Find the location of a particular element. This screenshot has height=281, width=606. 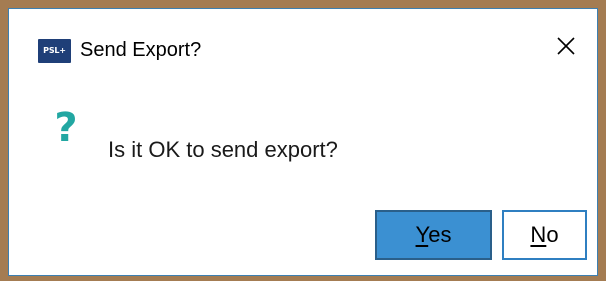

psl-app-icon: PSL+ is located at coordinates (54, 51).